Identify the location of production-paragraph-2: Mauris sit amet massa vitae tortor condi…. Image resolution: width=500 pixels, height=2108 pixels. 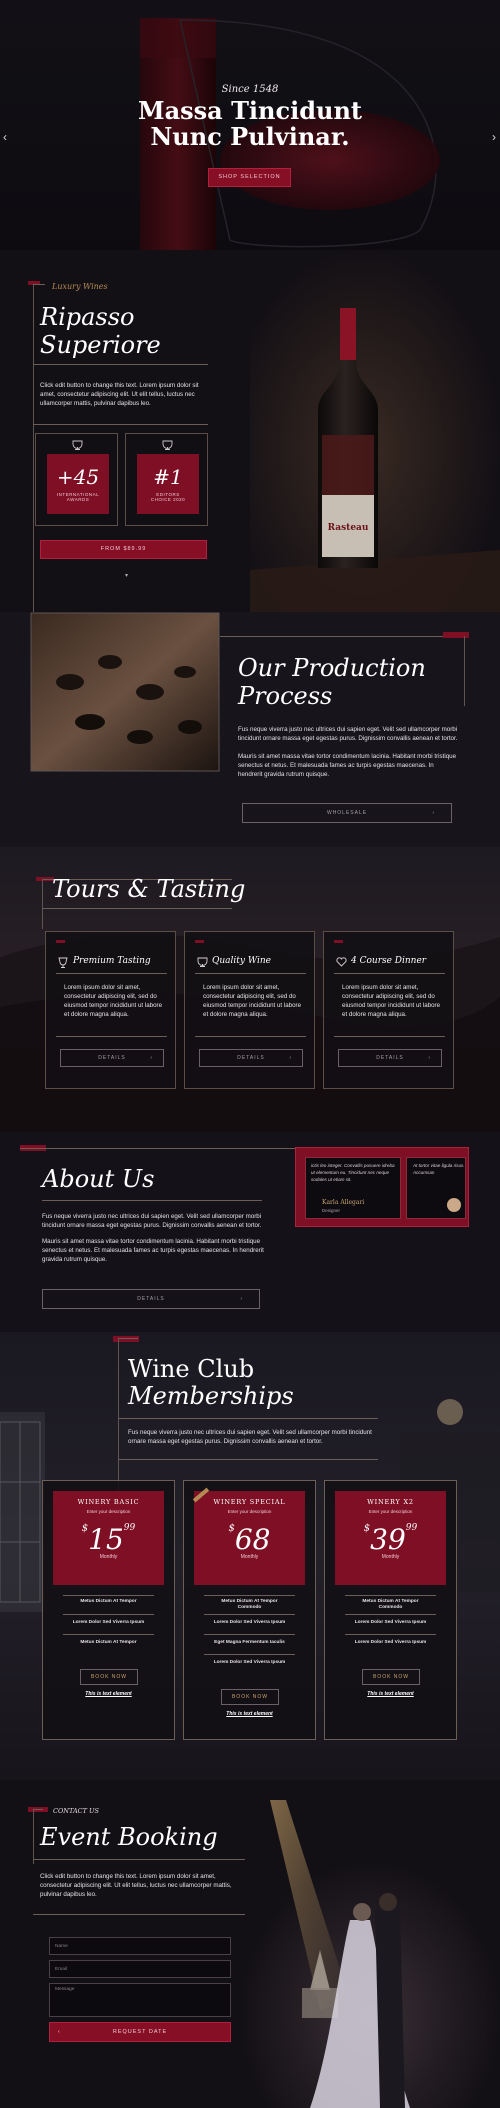
(347, 765).